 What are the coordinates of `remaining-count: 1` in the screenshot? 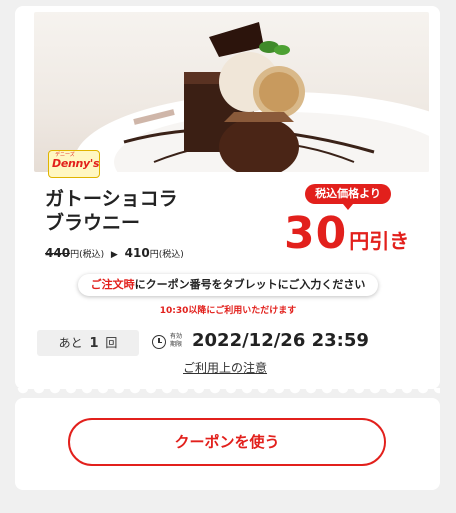 It's located at (94, 343).